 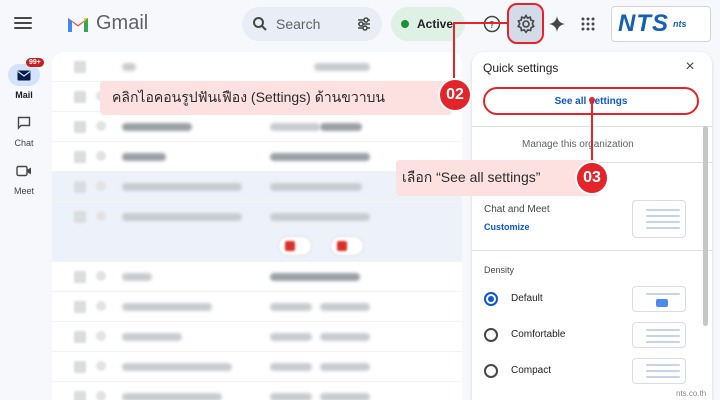 I want to click on main-menu-button, so click(x=23, y=23).